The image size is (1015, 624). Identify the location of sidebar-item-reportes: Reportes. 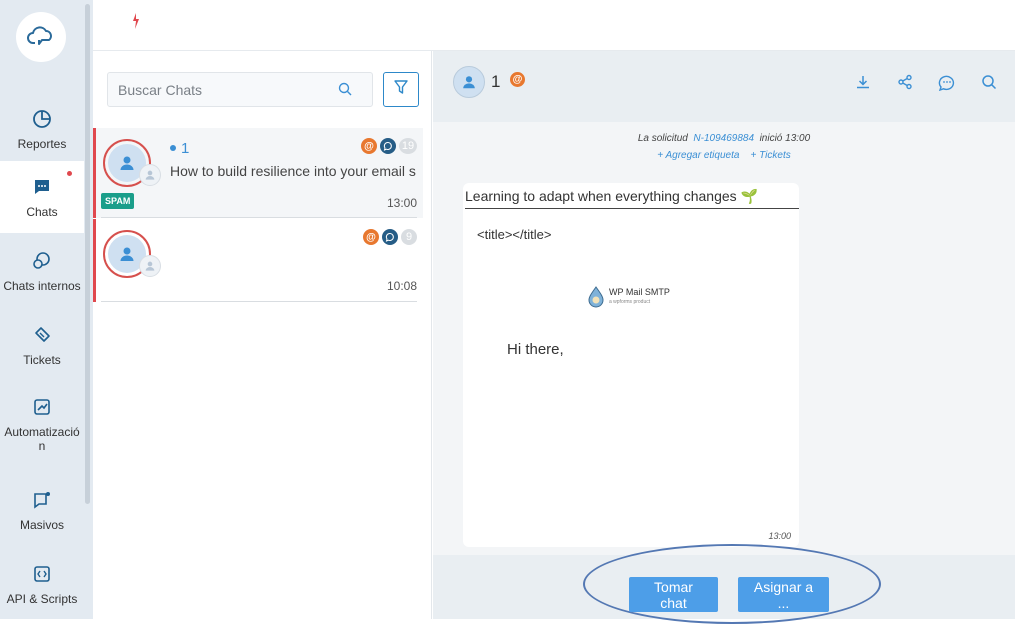
(42, 129).